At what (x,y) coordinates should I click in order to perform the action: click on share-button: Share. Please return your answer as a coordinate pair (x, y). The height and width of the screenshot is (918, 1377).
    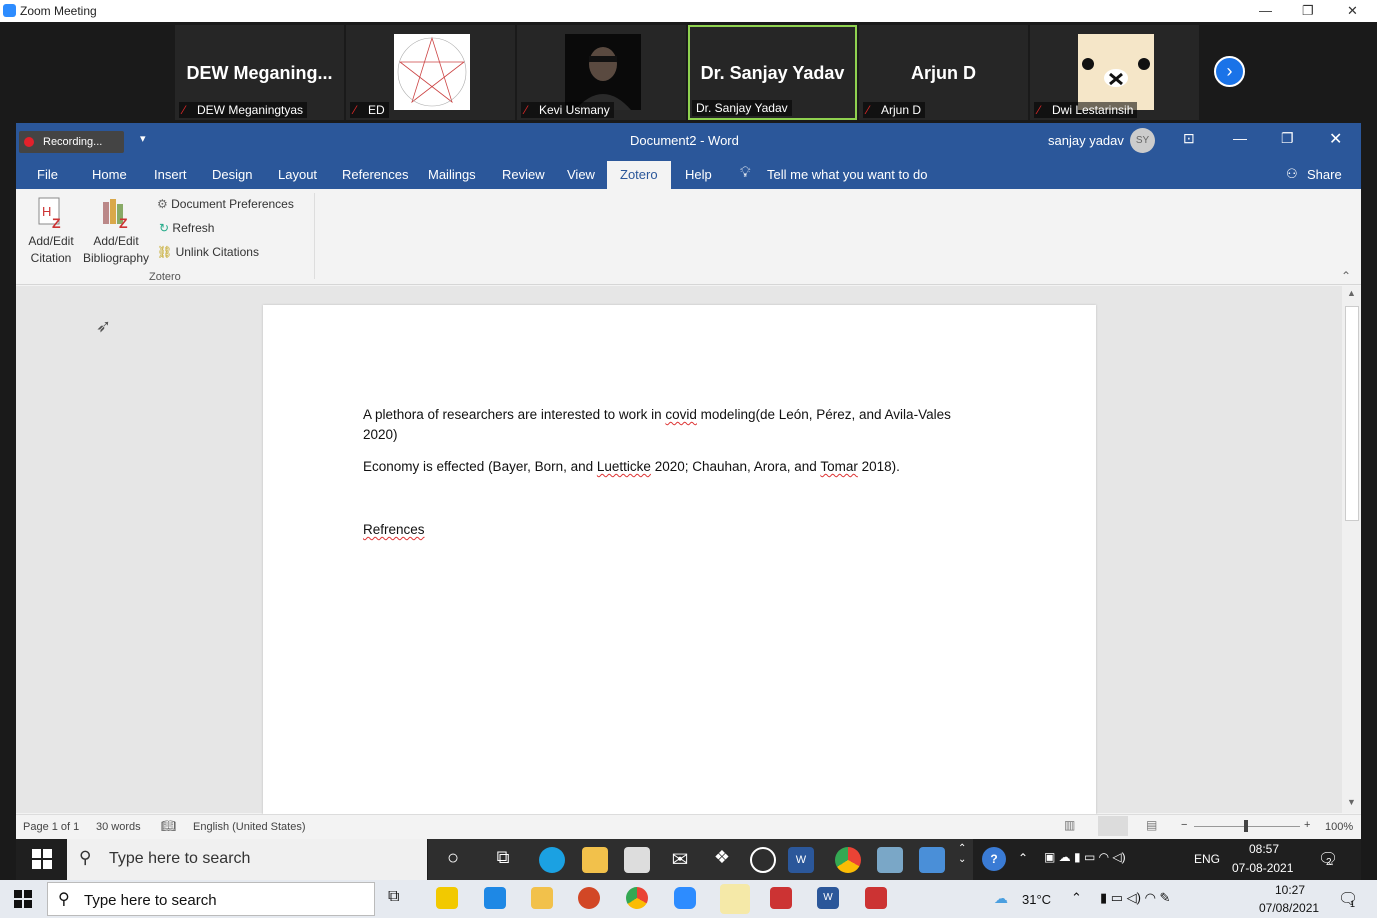
    Looking at the image, I should click on (1324, 174).